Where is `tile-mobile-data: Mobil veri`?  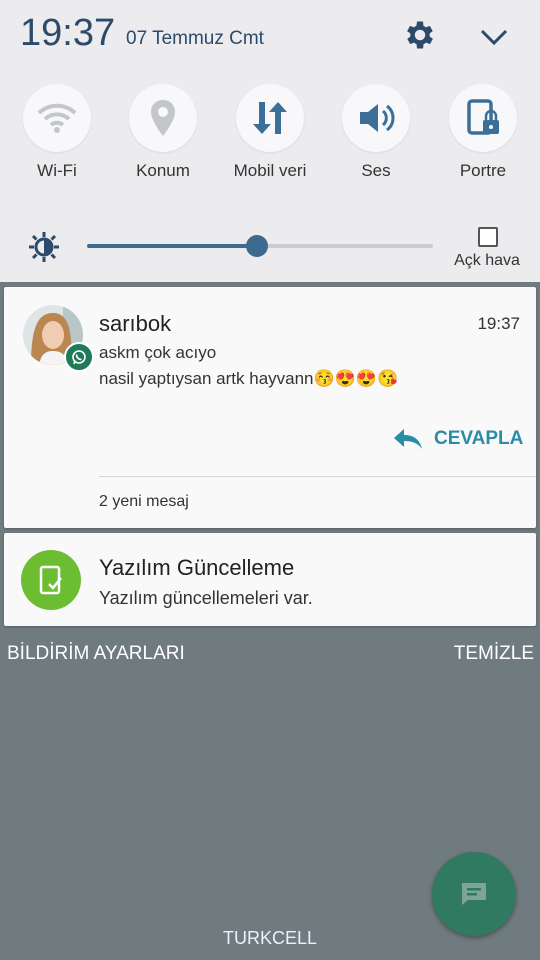 tile-mobile-data: Mobil veri is located at coordinates (270, 132).